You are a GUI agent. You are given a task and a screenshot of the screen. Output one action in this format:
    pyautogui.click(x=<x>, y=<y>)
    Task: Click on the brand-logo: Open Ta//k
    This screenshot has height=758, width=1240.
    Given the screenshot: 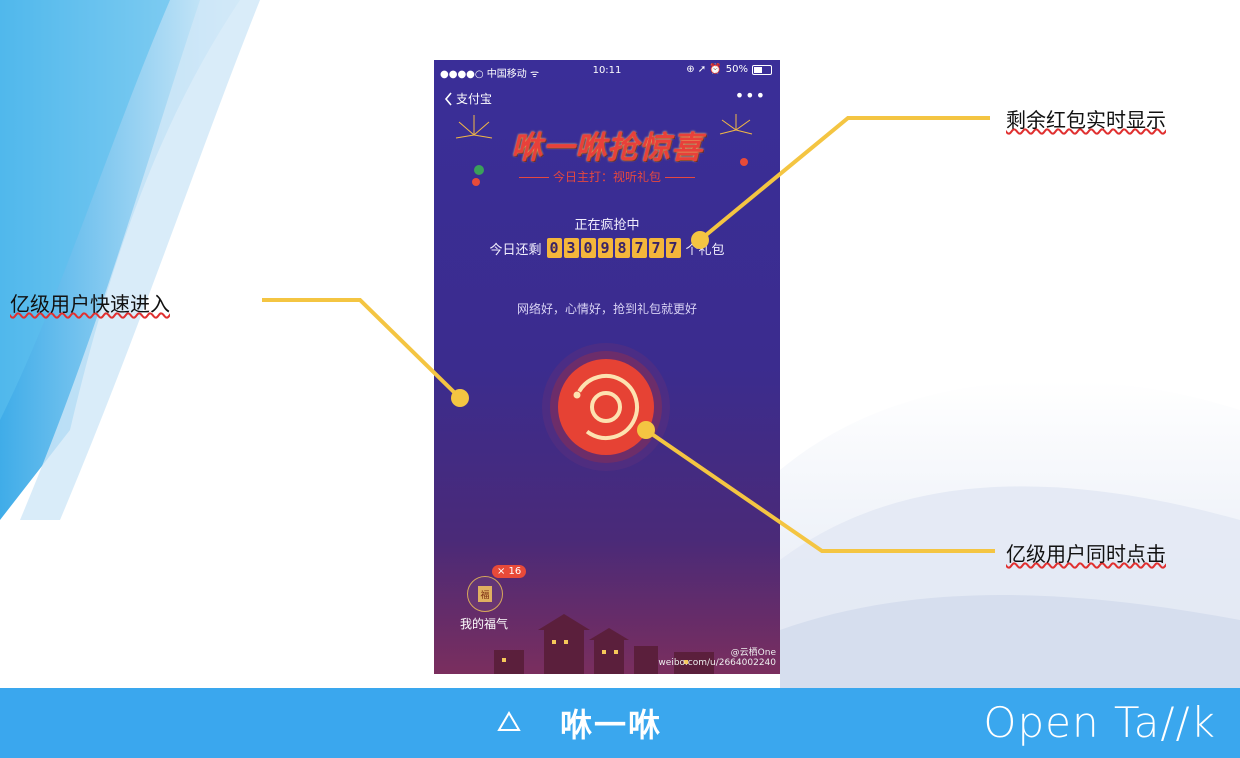 What is the action you would take?
    pyautogui.click(x=1099, y=722)
    